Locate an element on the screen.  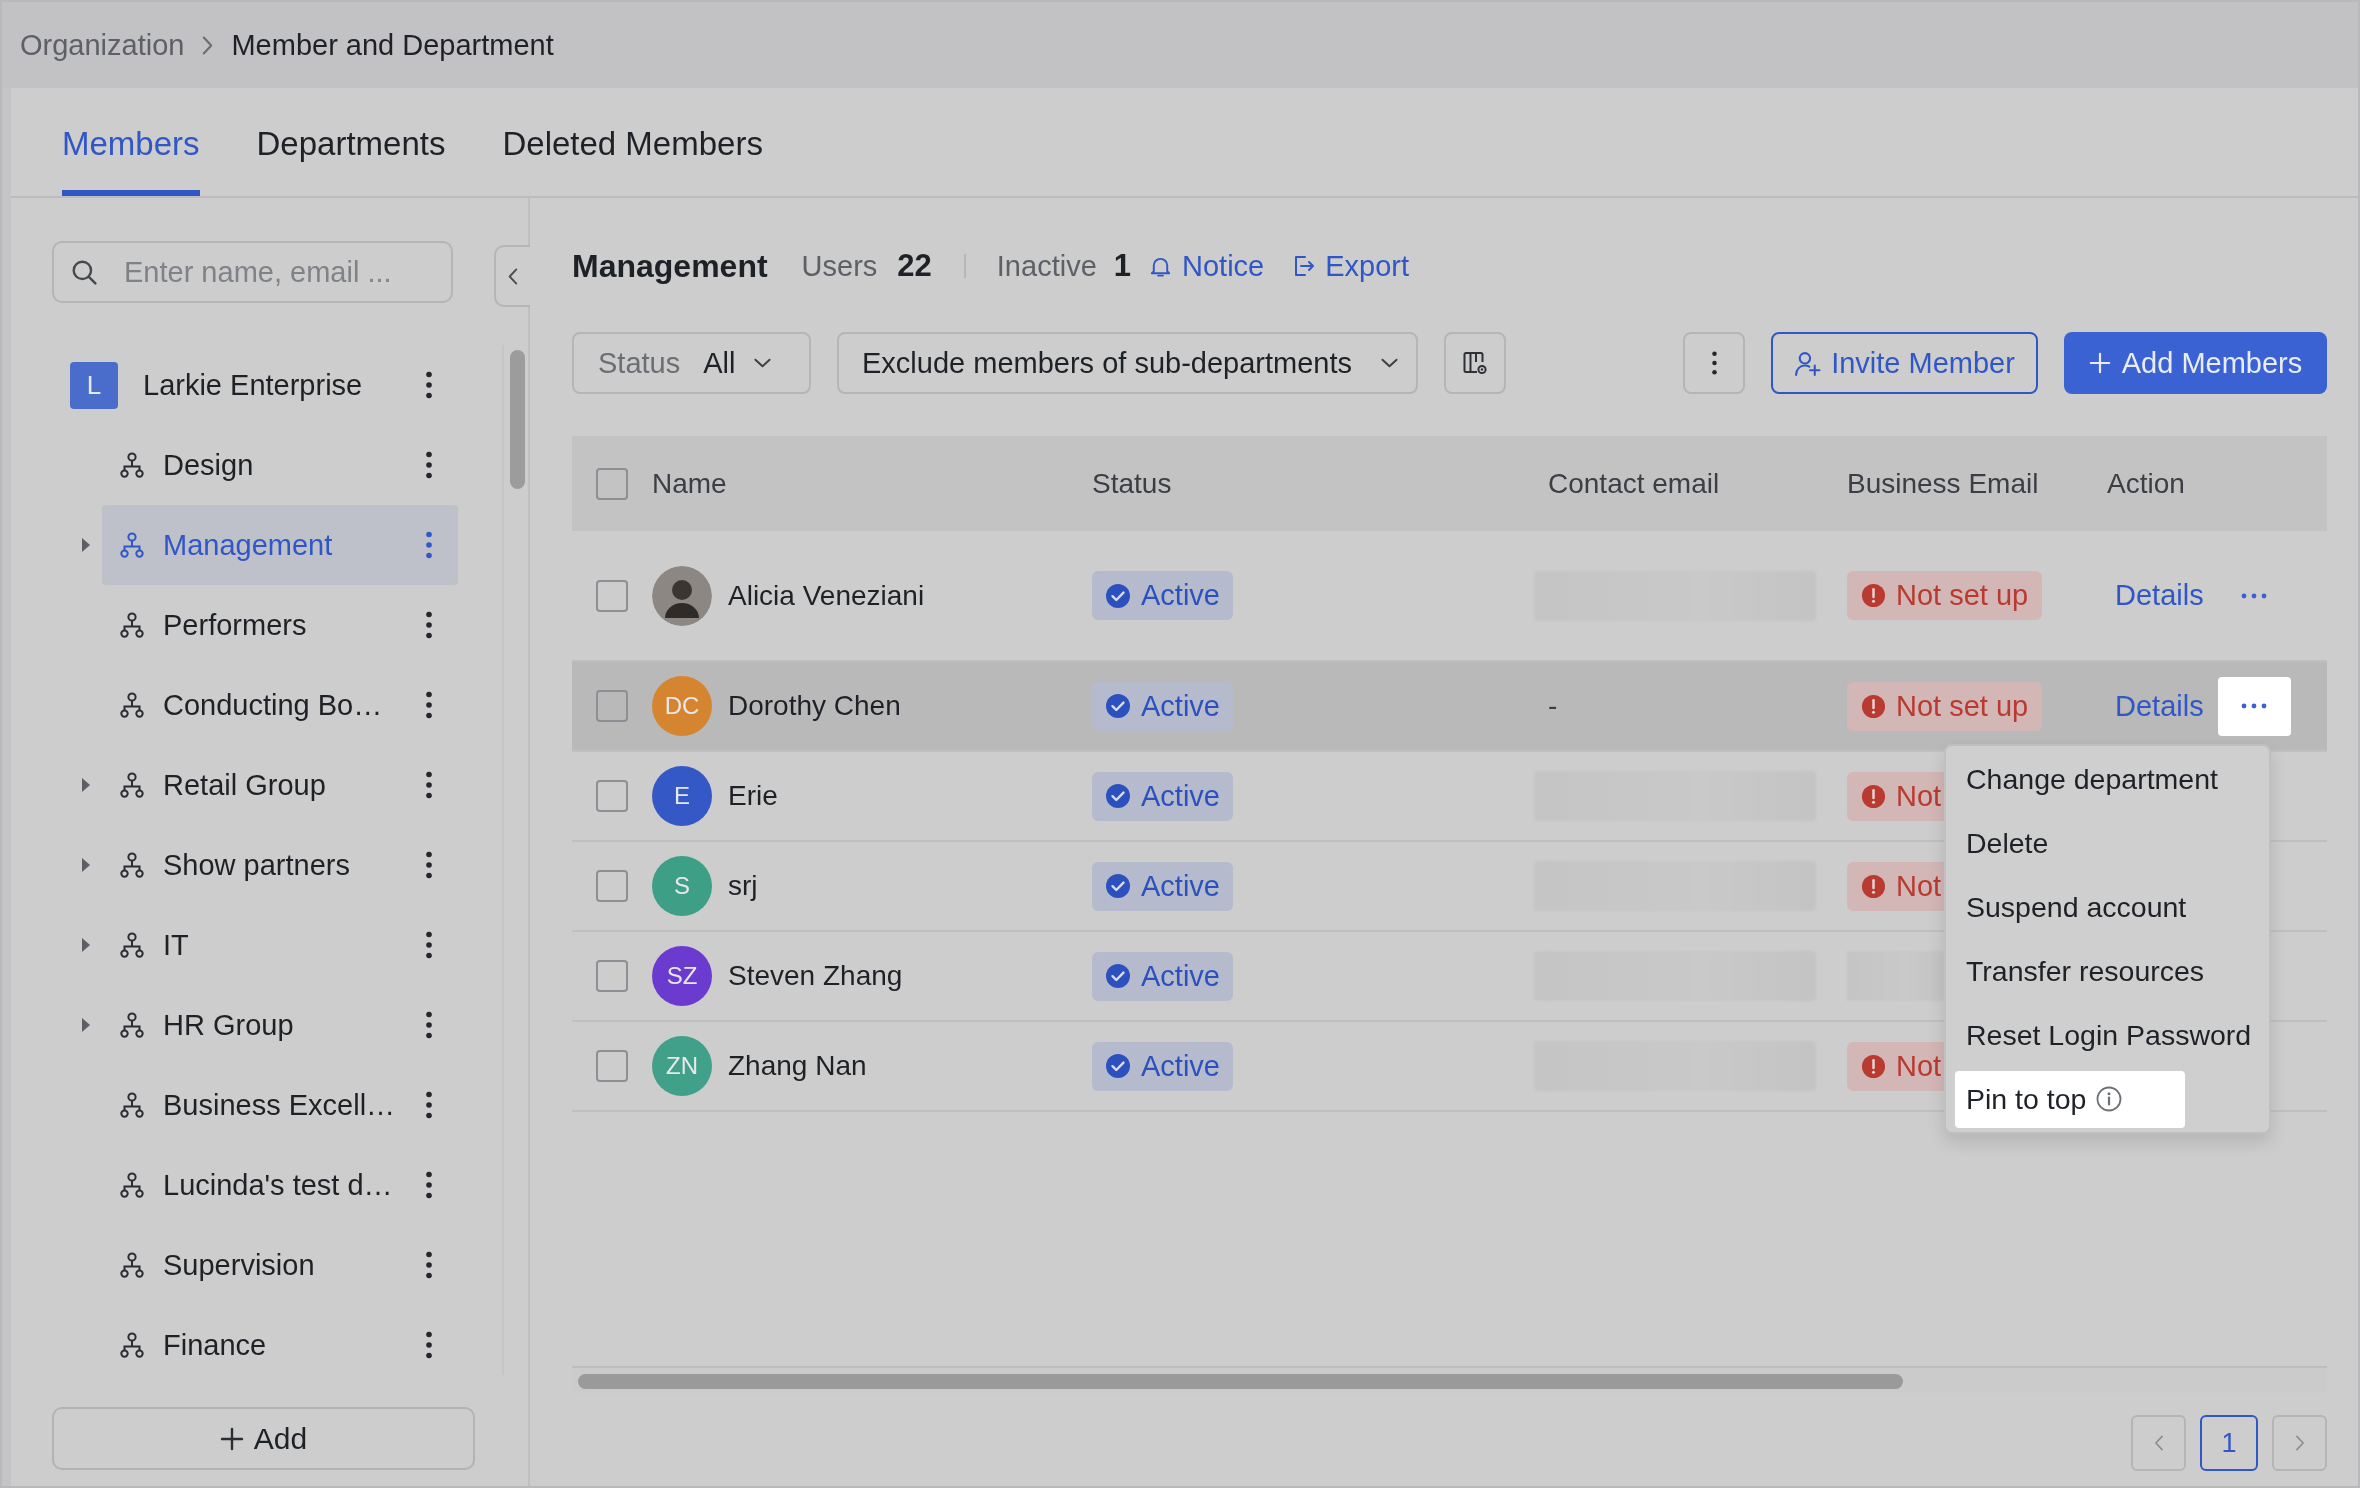
contact-email: - is located at coordinates (1553, 706).